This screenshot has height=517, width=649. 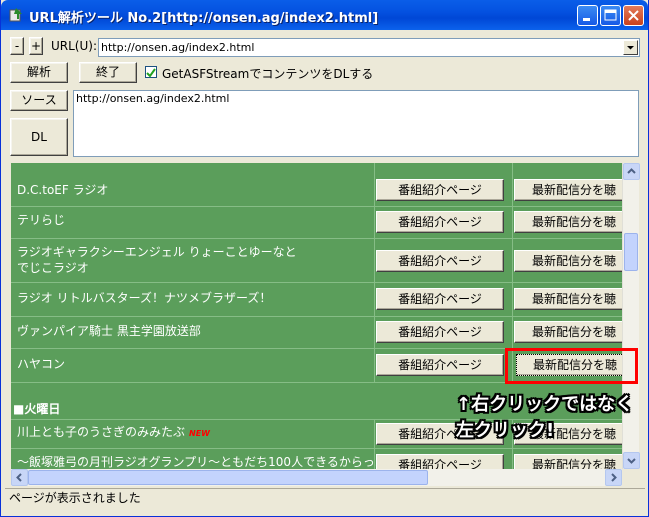 I want to click on program-name-line2: でじこラジオ, so click(x=53, y=268).